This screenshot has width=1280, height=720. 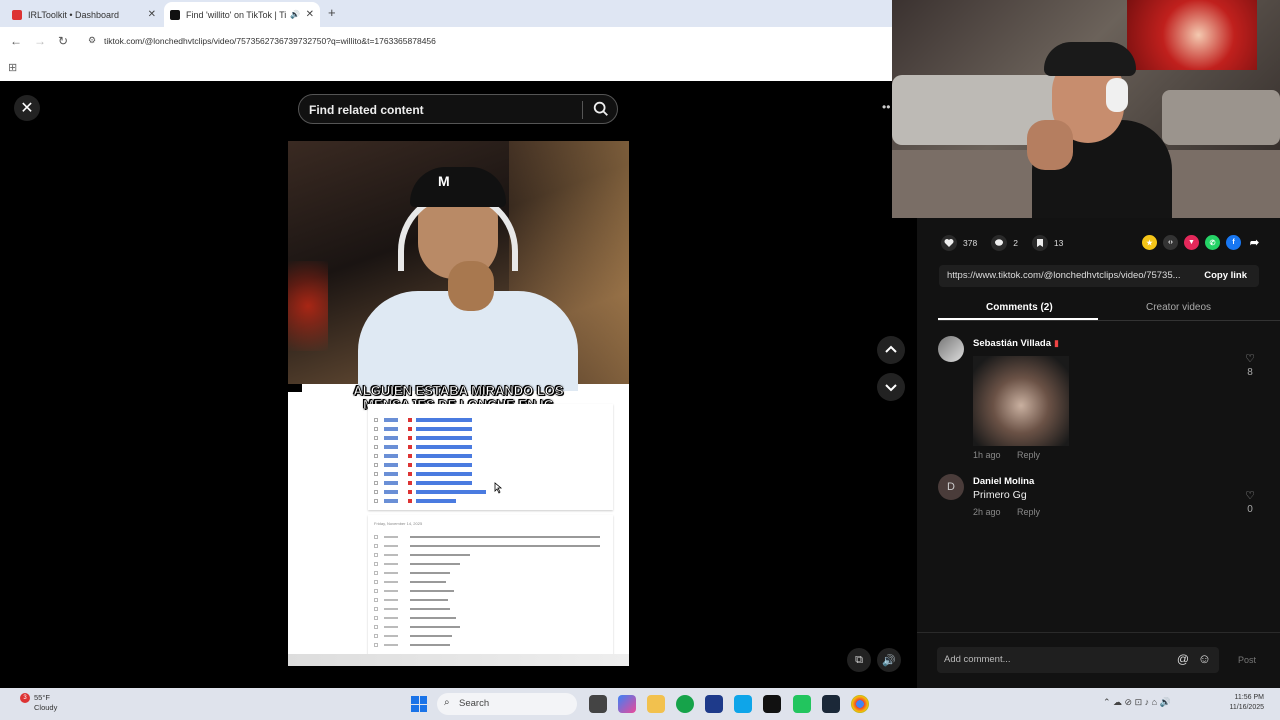 What do you see at coordinates (743, 704) in the screenshot?
I see `mail-icon` at bounding box center [743, 704].